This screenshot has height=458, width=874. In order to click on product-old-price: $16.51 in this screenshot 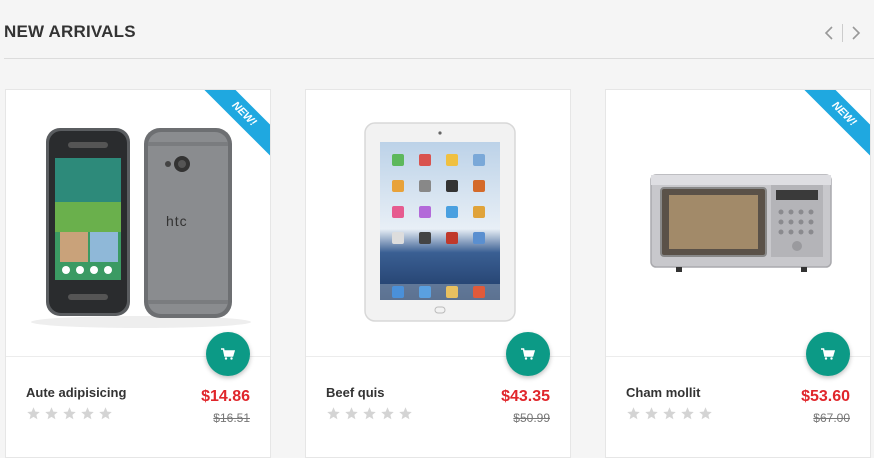, I will do `click(231, 418)`.